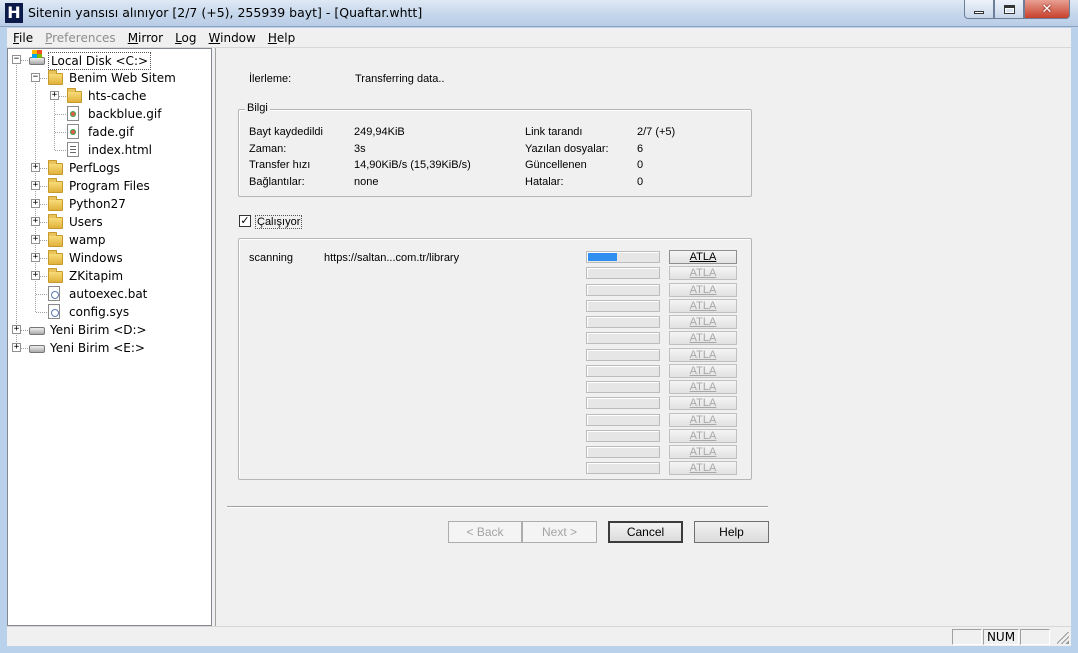  What do you see at coordinates (967, 637) in the screenshot?
I see `status-pane-empty` at bounding box center [967, 637].